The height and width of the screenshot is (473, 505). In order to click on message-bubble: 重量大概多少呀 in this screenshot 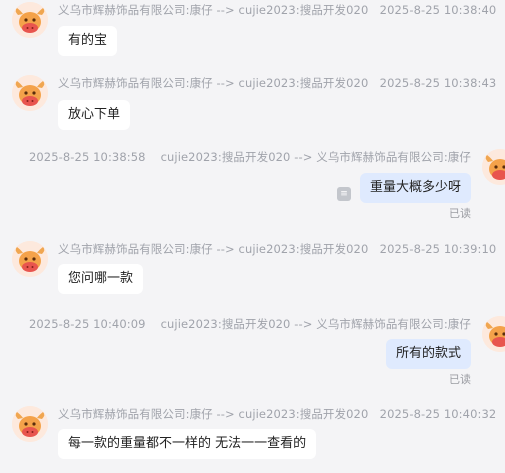, I will do `click(415, 188)`.